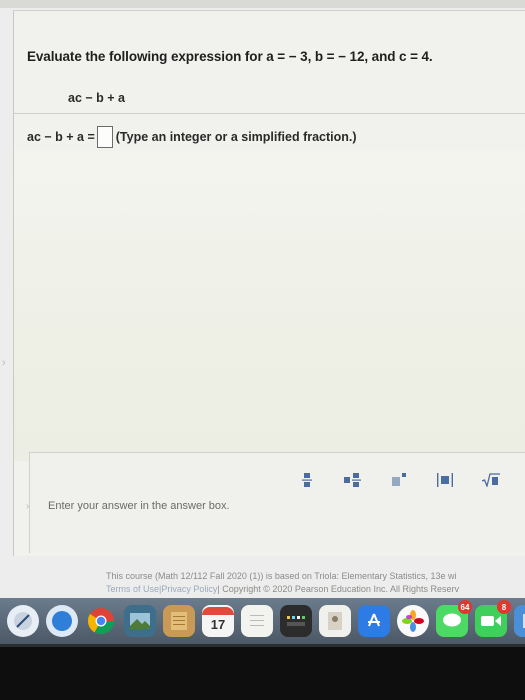 This screenshot has width=525, height=700. I want to click on square-root-icon, so click(491, 480).